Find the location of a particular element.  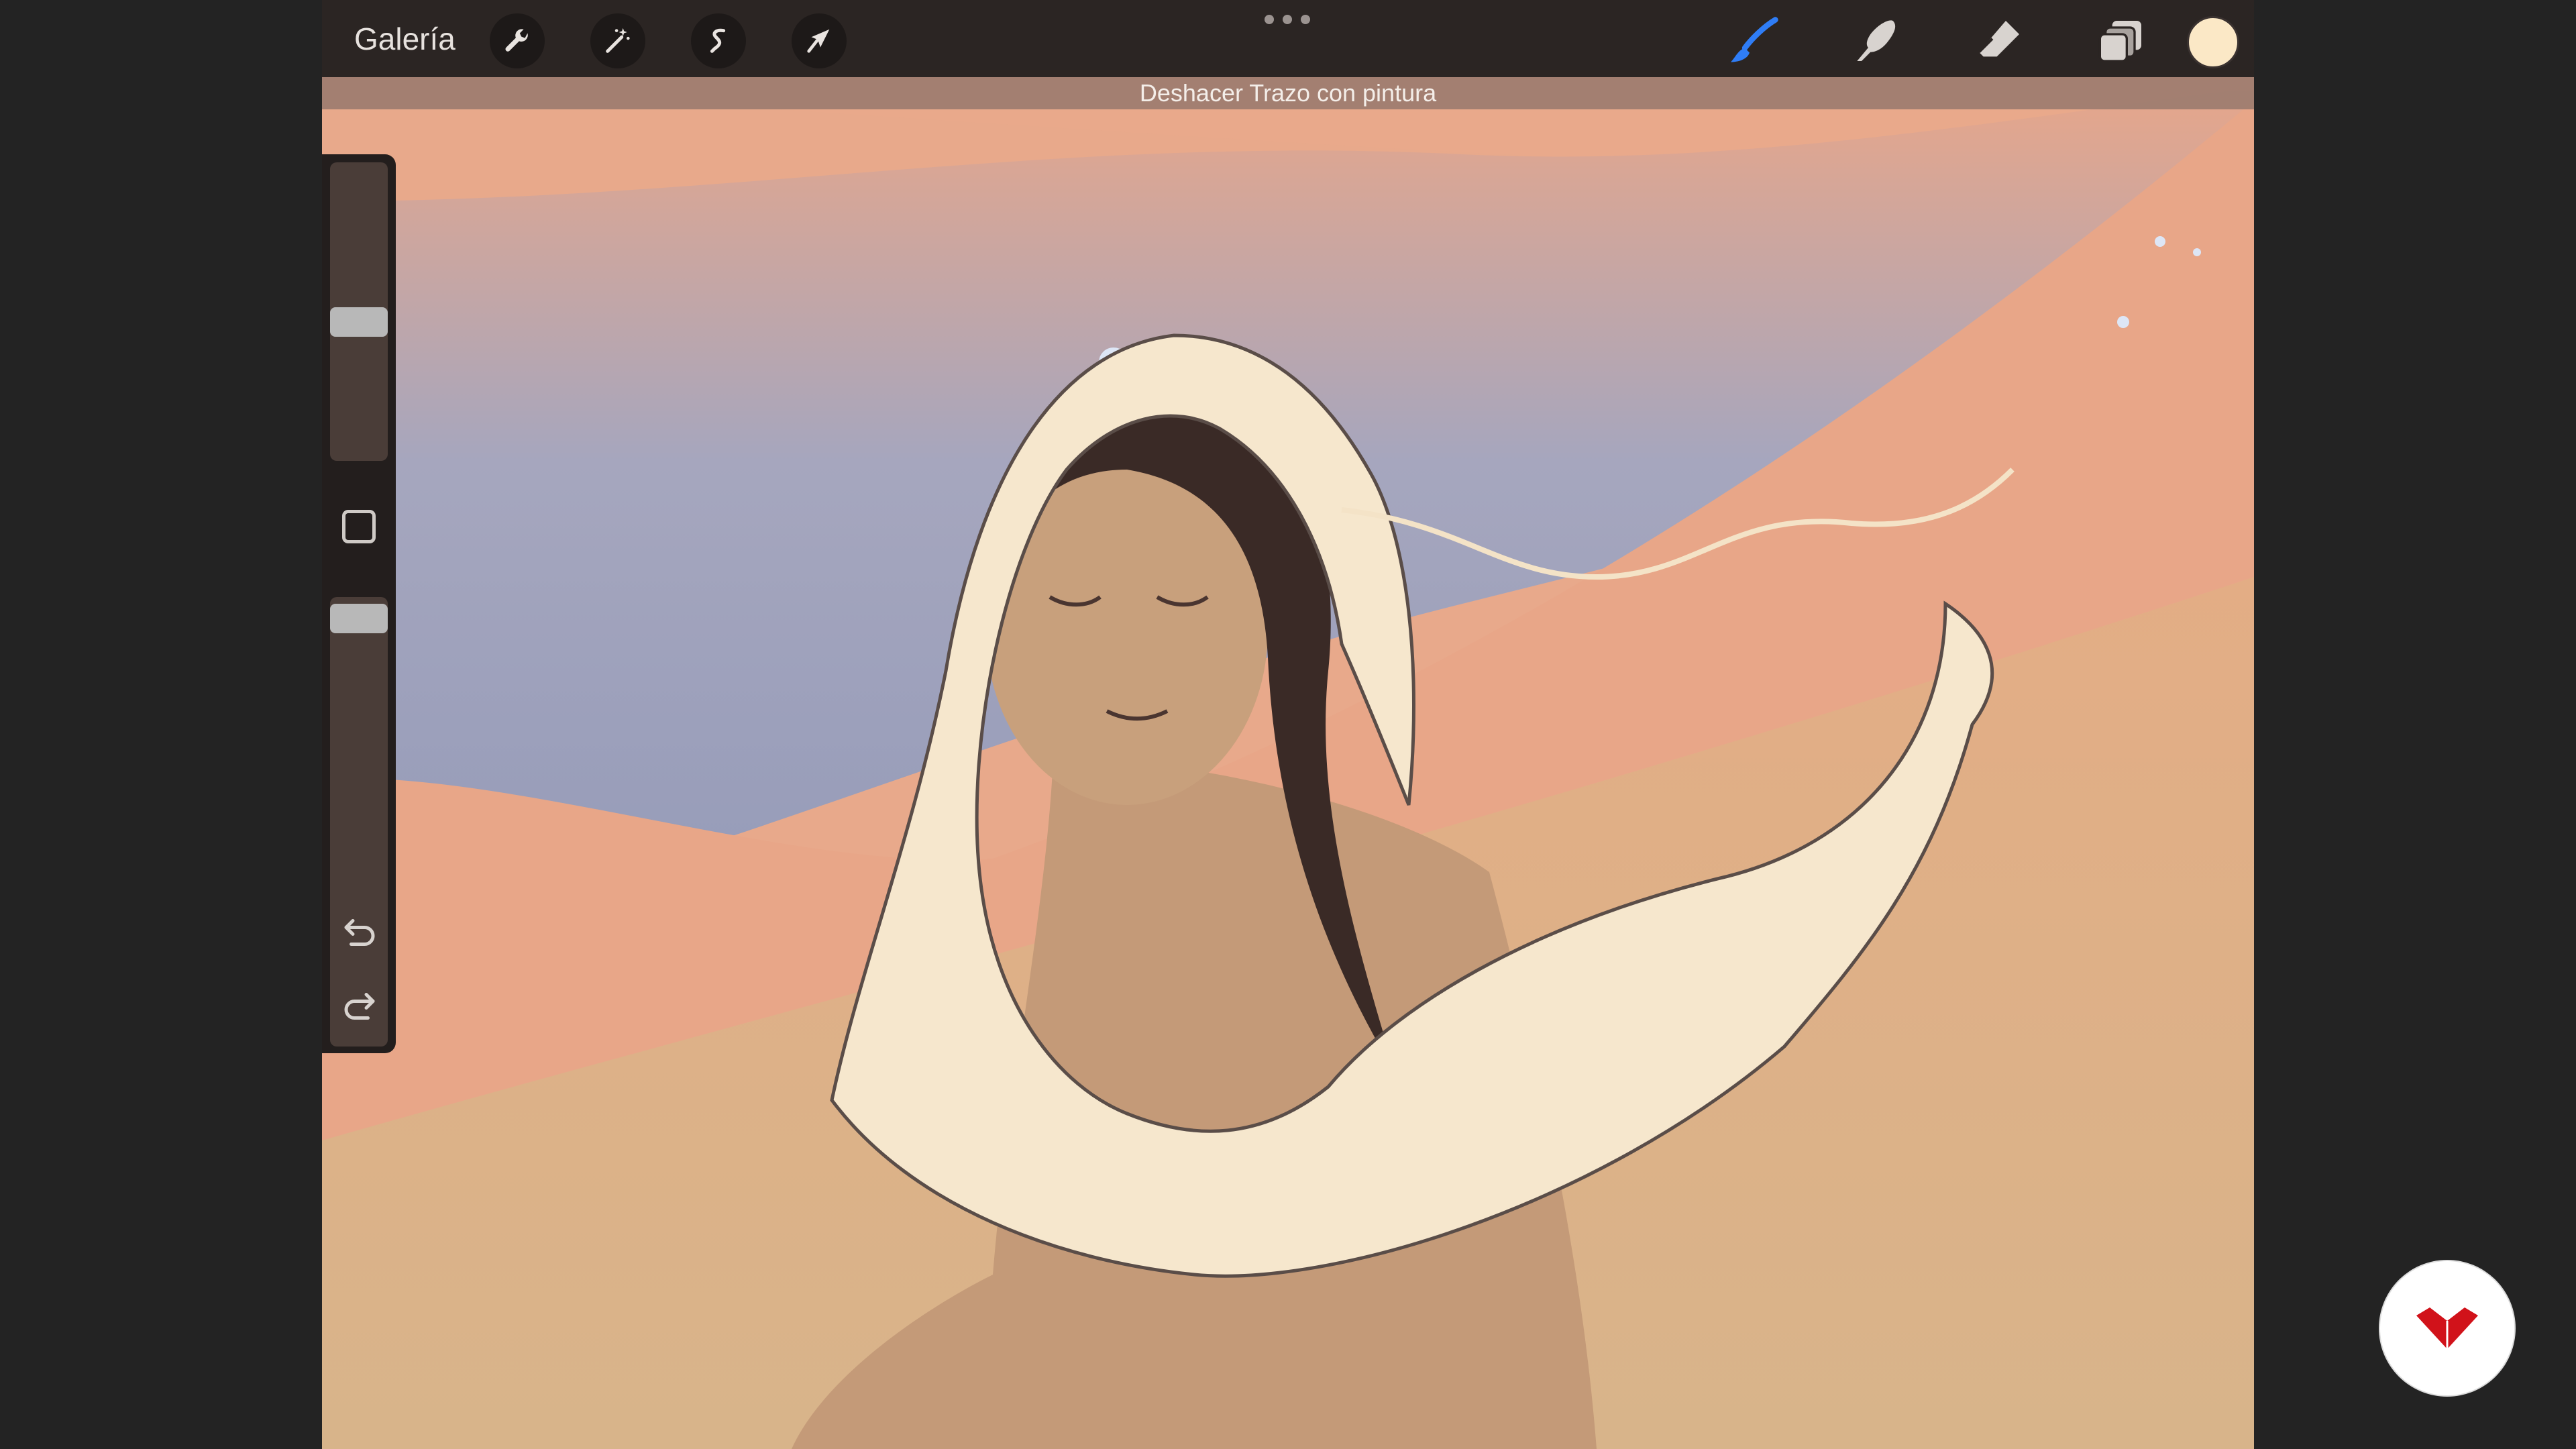

redo-icon is located at coordinates (359, 1006).